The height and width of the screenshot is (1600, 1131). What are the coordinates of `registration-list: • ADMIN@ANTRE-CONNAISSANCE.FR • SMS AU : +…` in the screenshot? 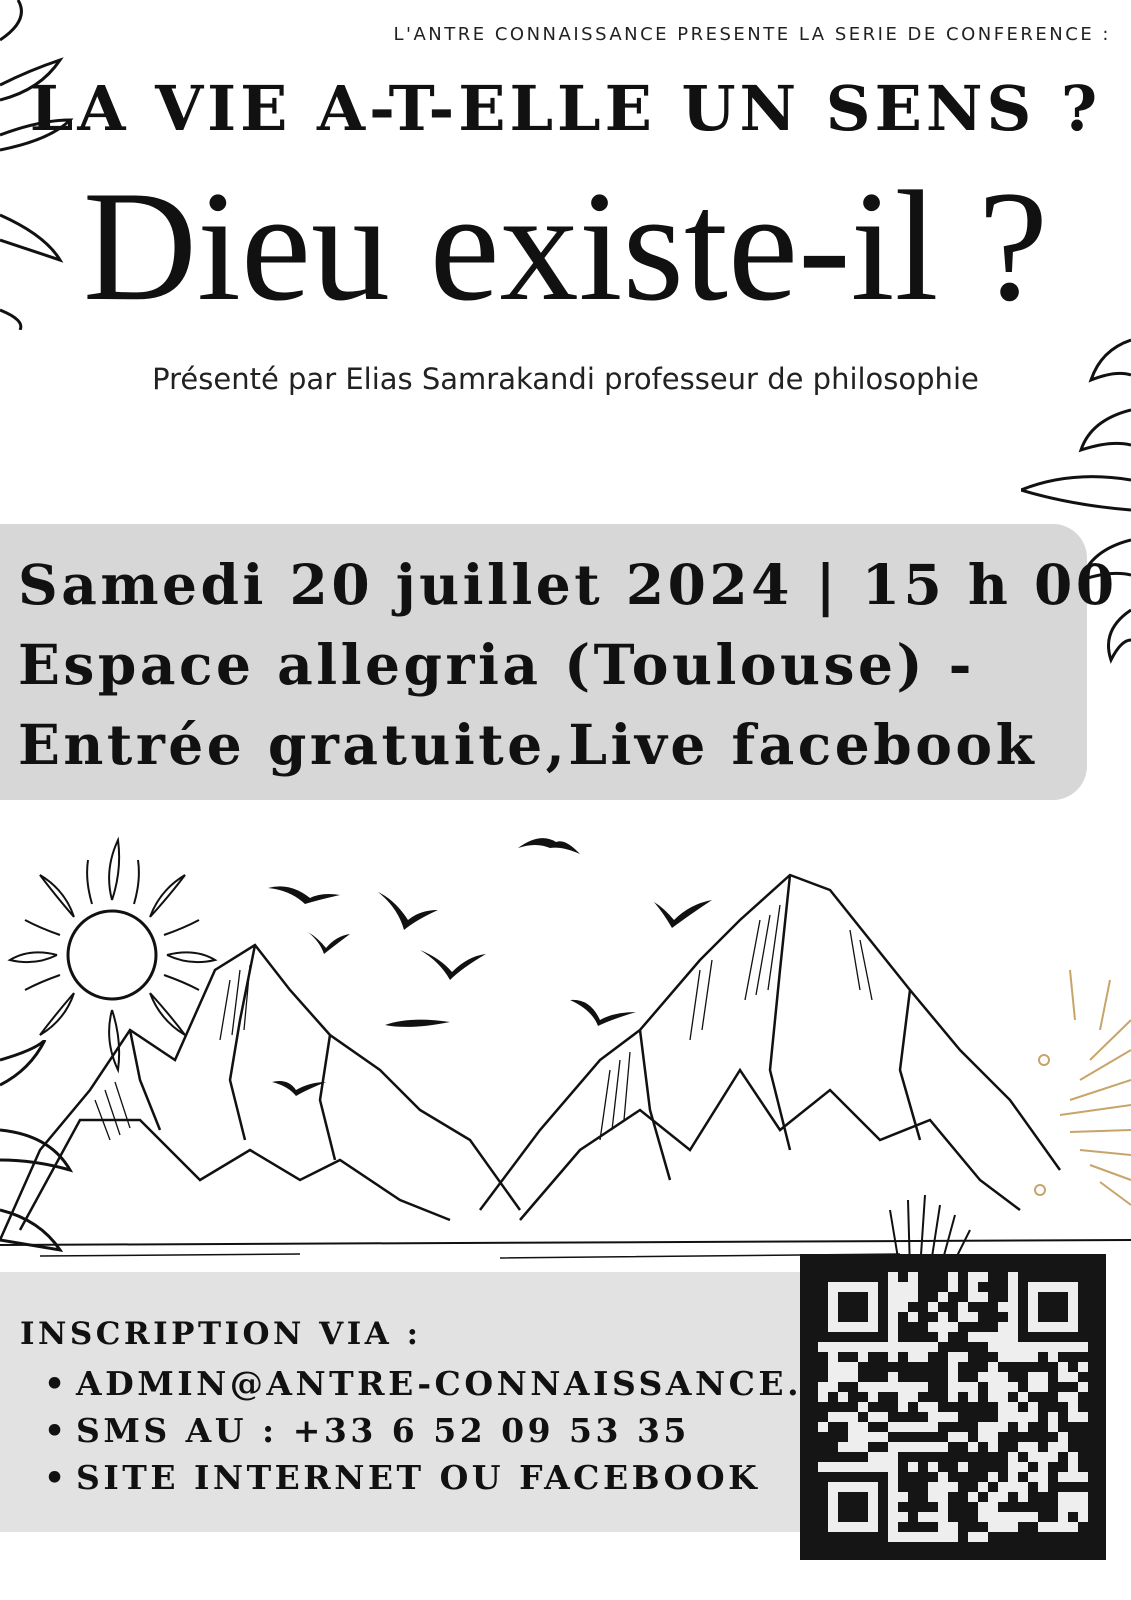 It's located at (452, 1430).